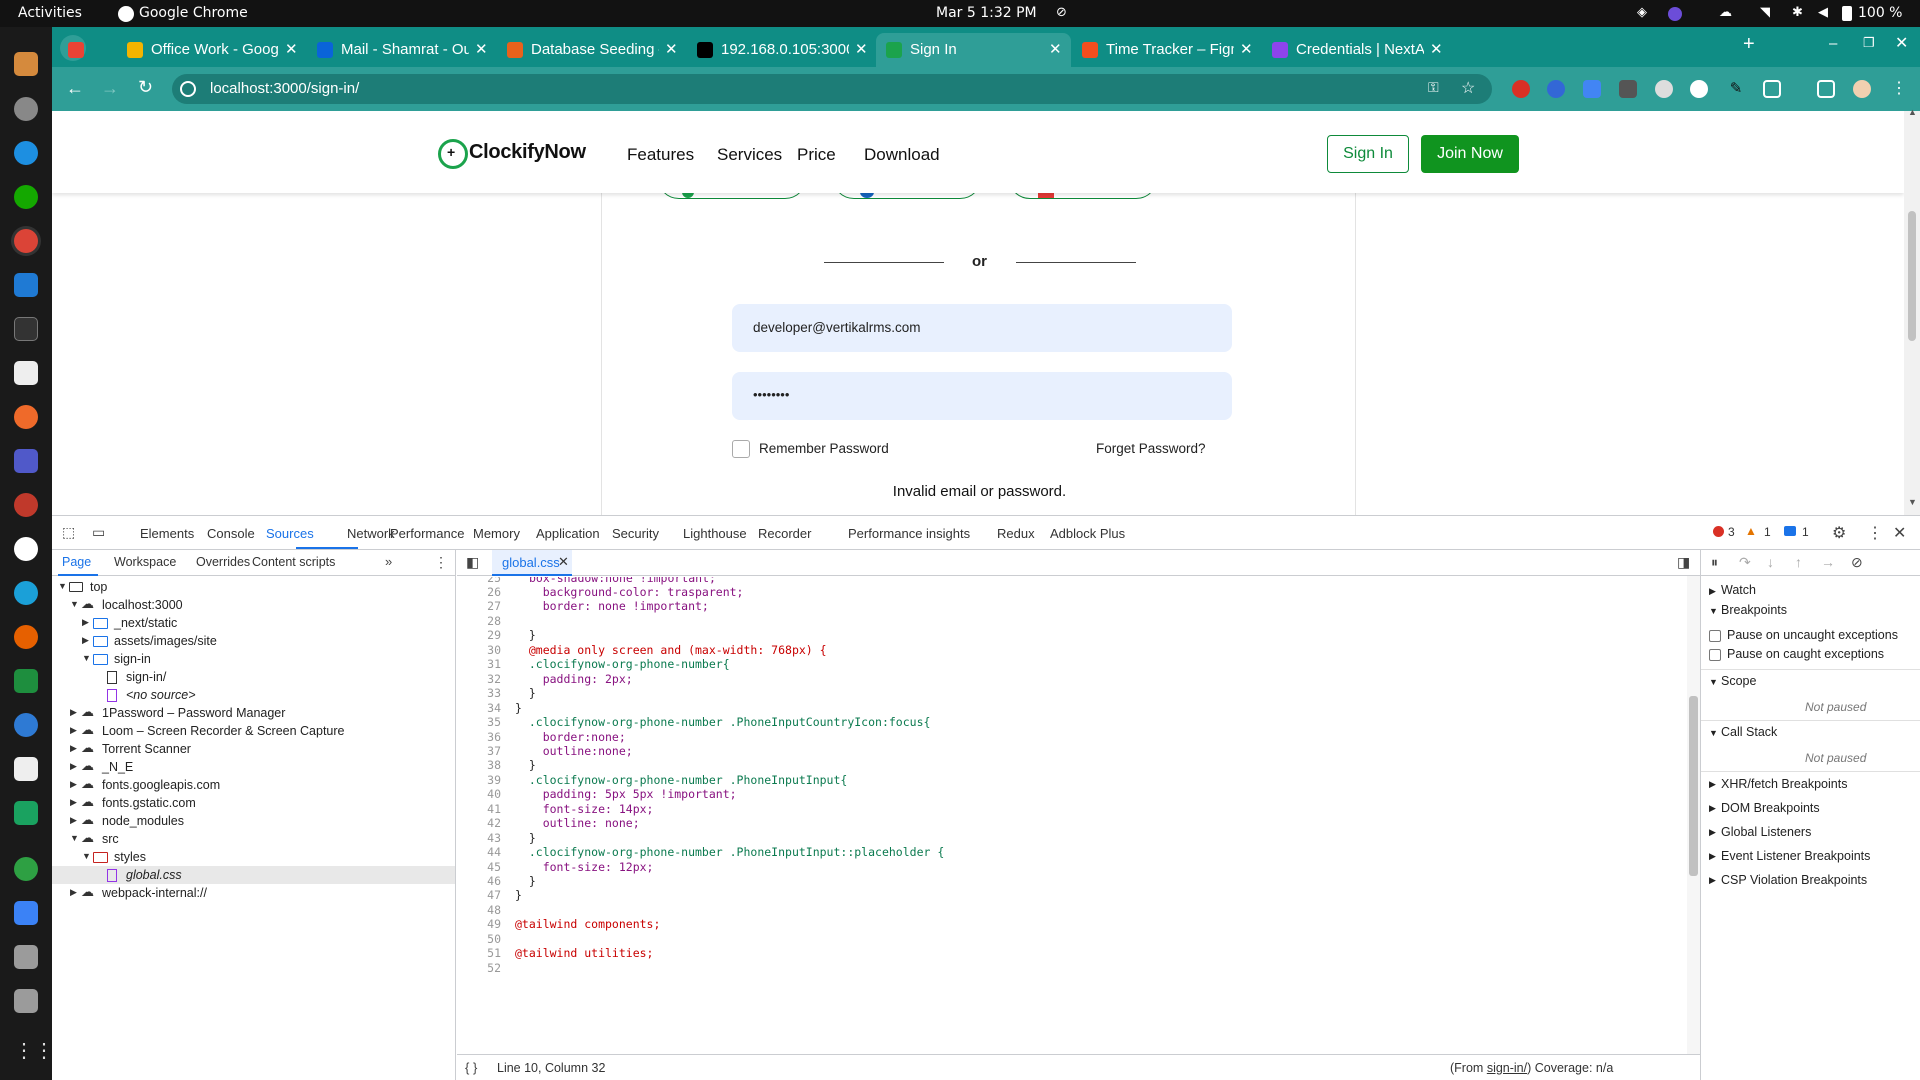 The height and width of the screenshot is (1080, 1920). Describe the element at coordinates (253, 749) in the screenshot. I see `tree-item: ▶ ☁ Torrent Scanner` at that location.